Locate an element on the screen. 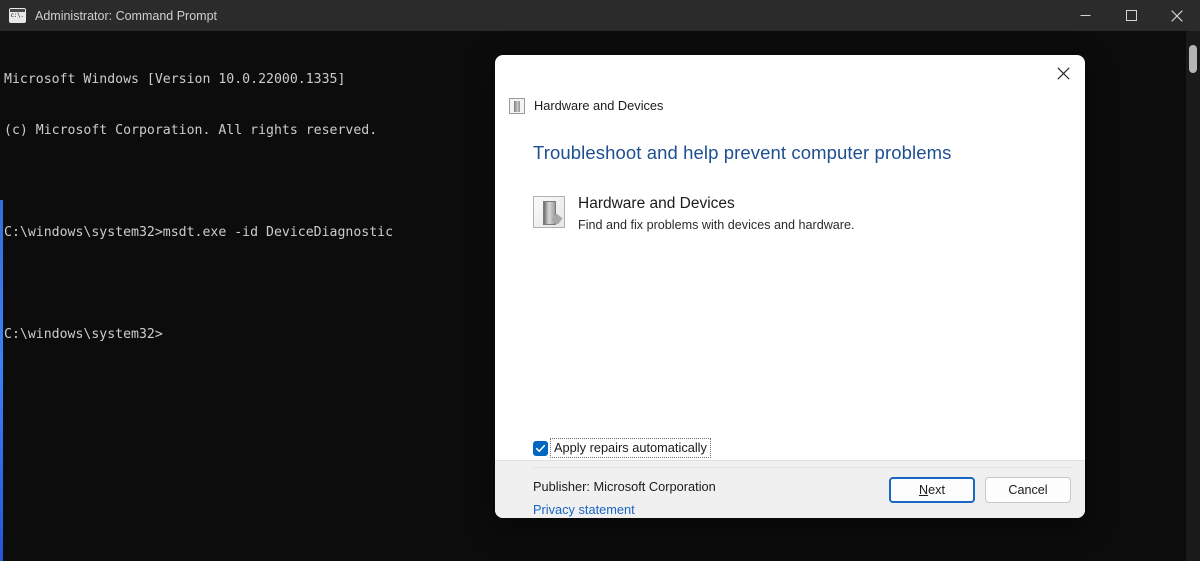 Image resolution: width=1200 pixels, height=561 pixels. content-divider is located at coordinates (802, 467).